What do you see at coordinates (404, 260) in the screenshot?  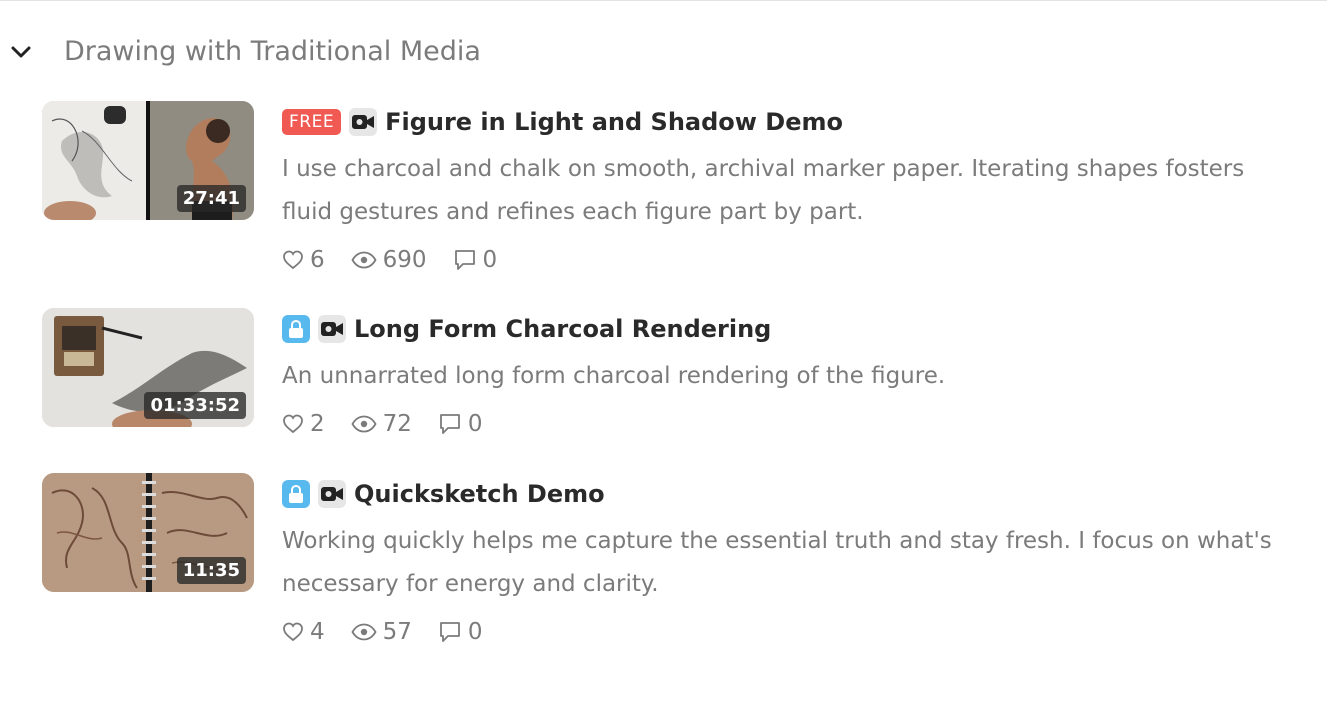 I see `view-count-value: 690` at bounding box center [404, 260].